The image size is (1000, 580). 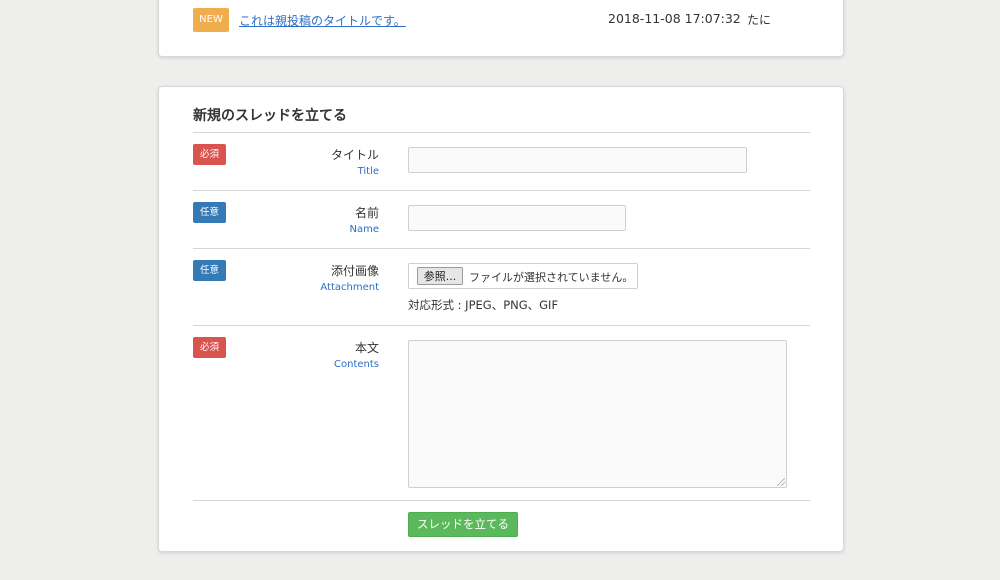 What do you see at coordinates (364, 229) in the screenshot?
I see `name-sub-label: Name` at bounding box center [364, 229].